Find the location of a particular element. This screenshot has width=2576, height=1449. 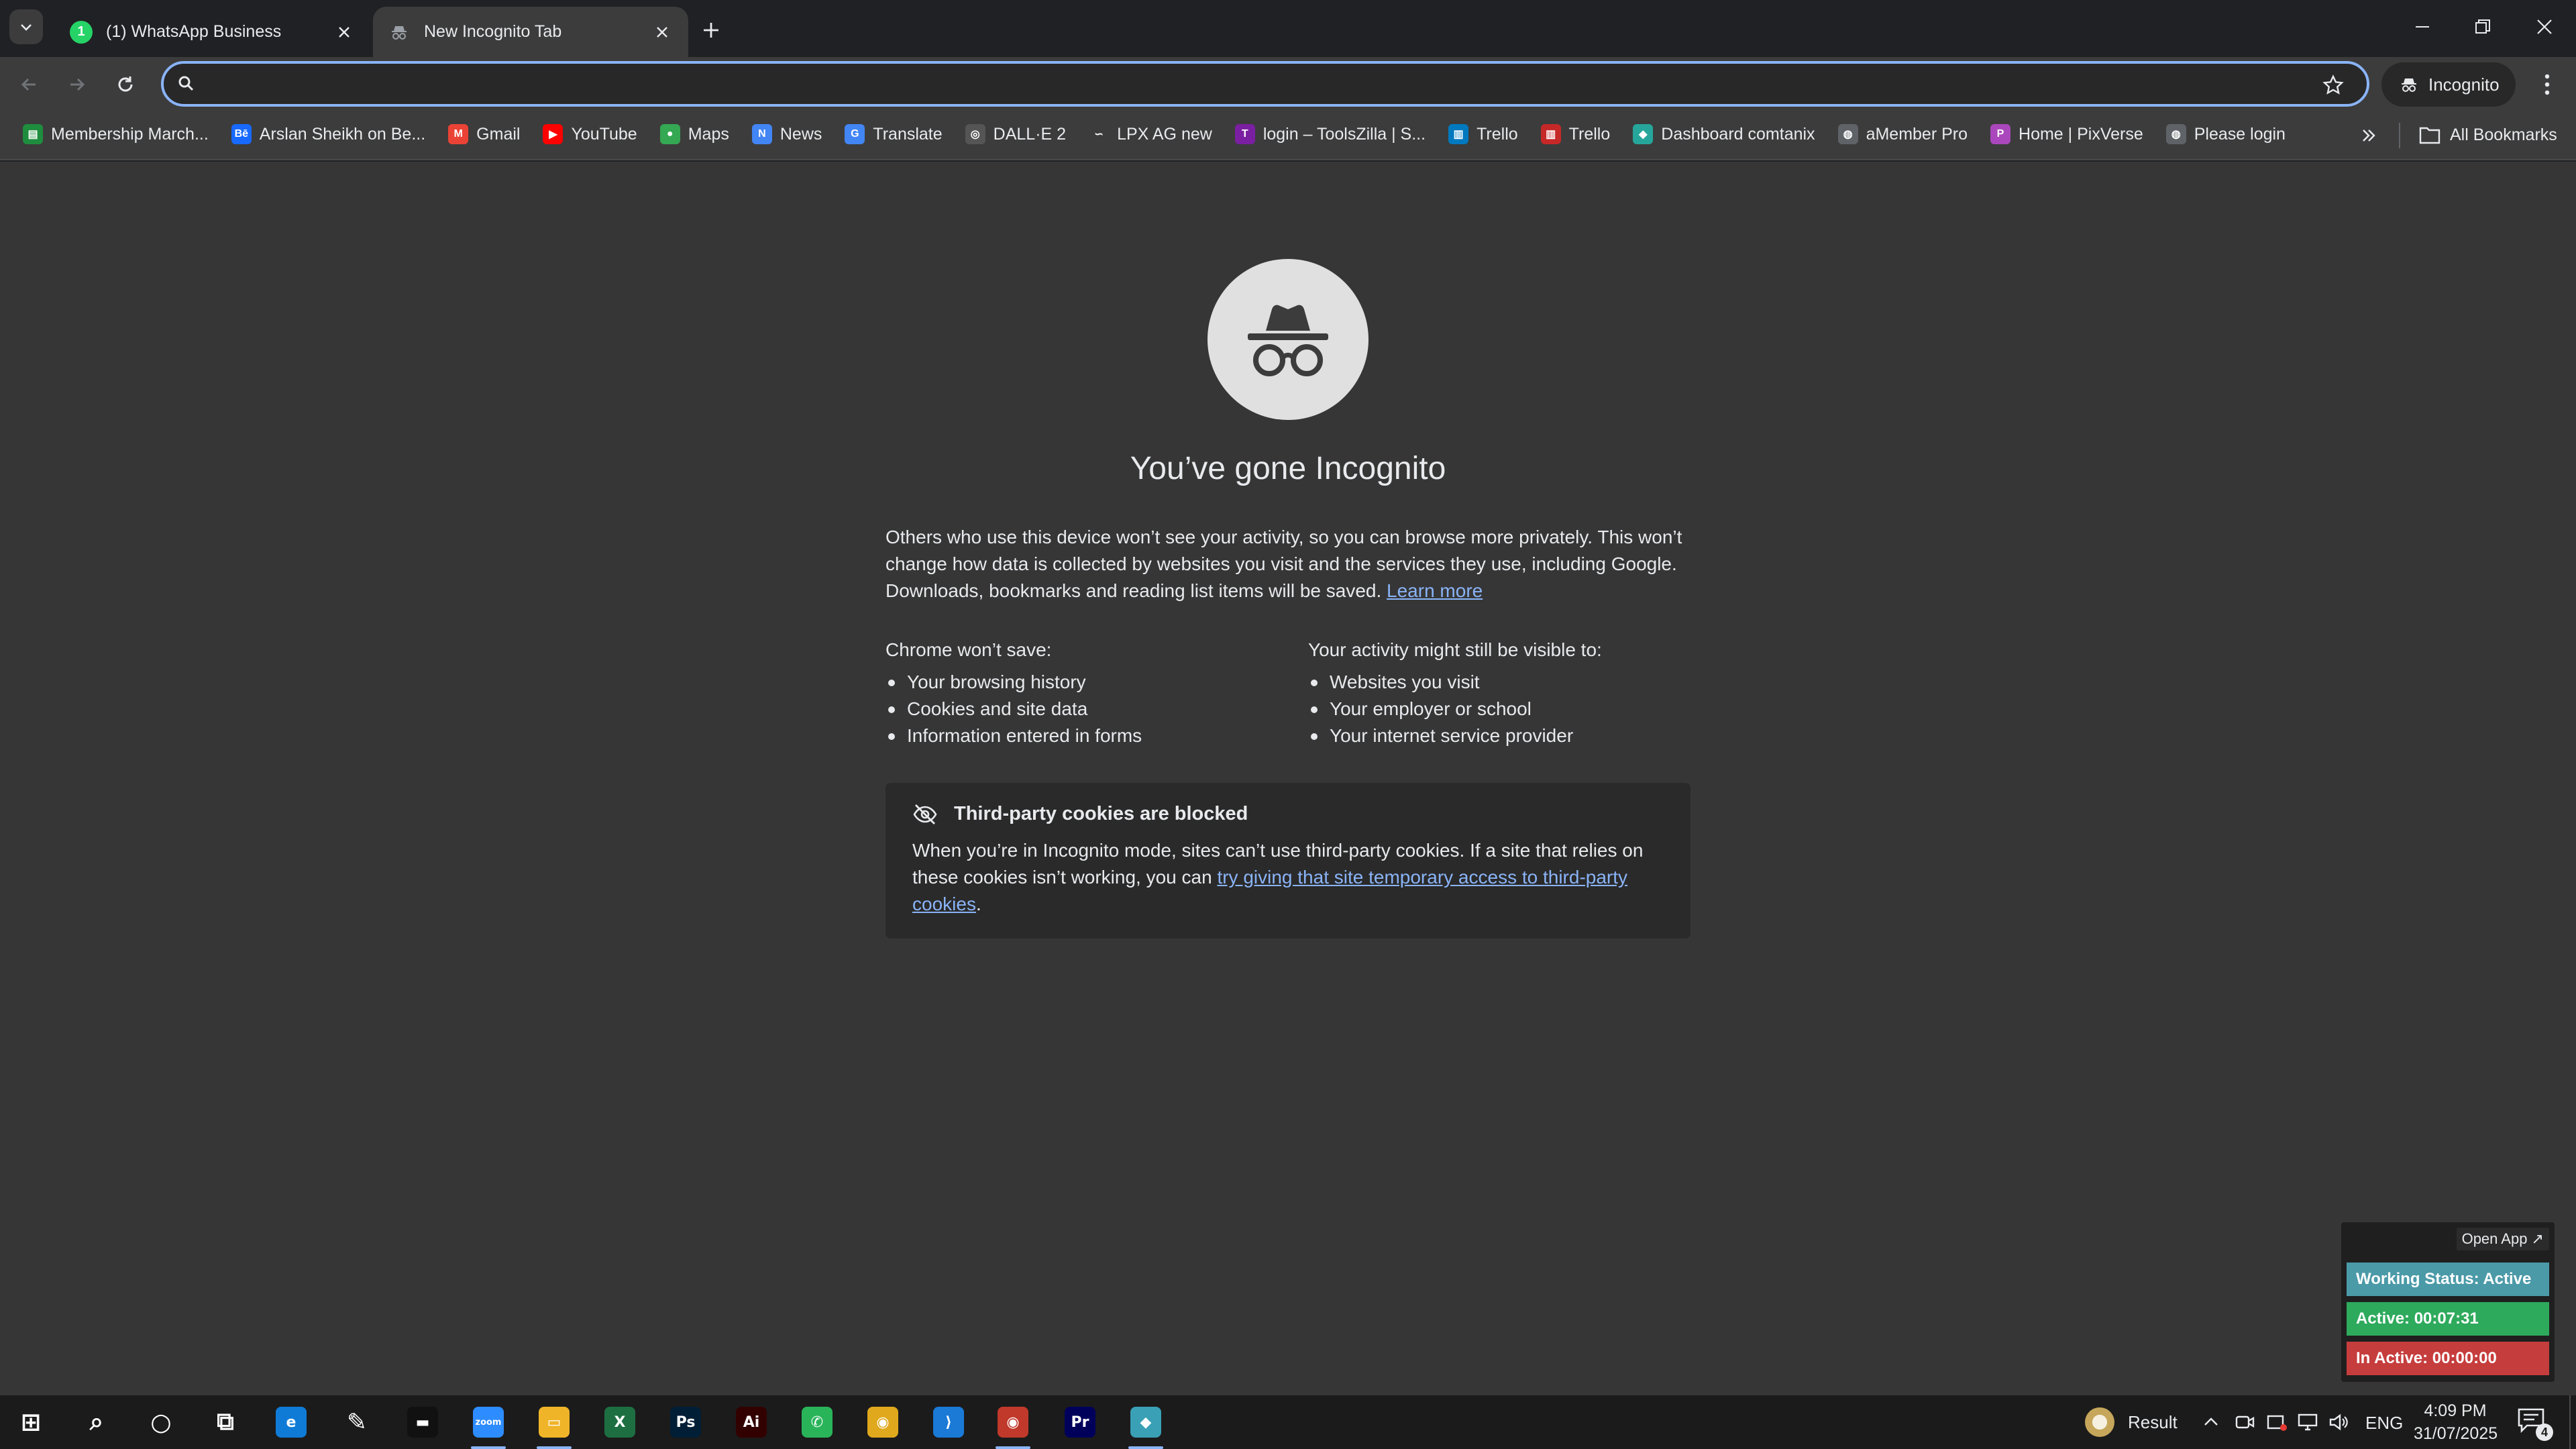

taskbar-item: ▭ is located at coordinates (554, 1425).